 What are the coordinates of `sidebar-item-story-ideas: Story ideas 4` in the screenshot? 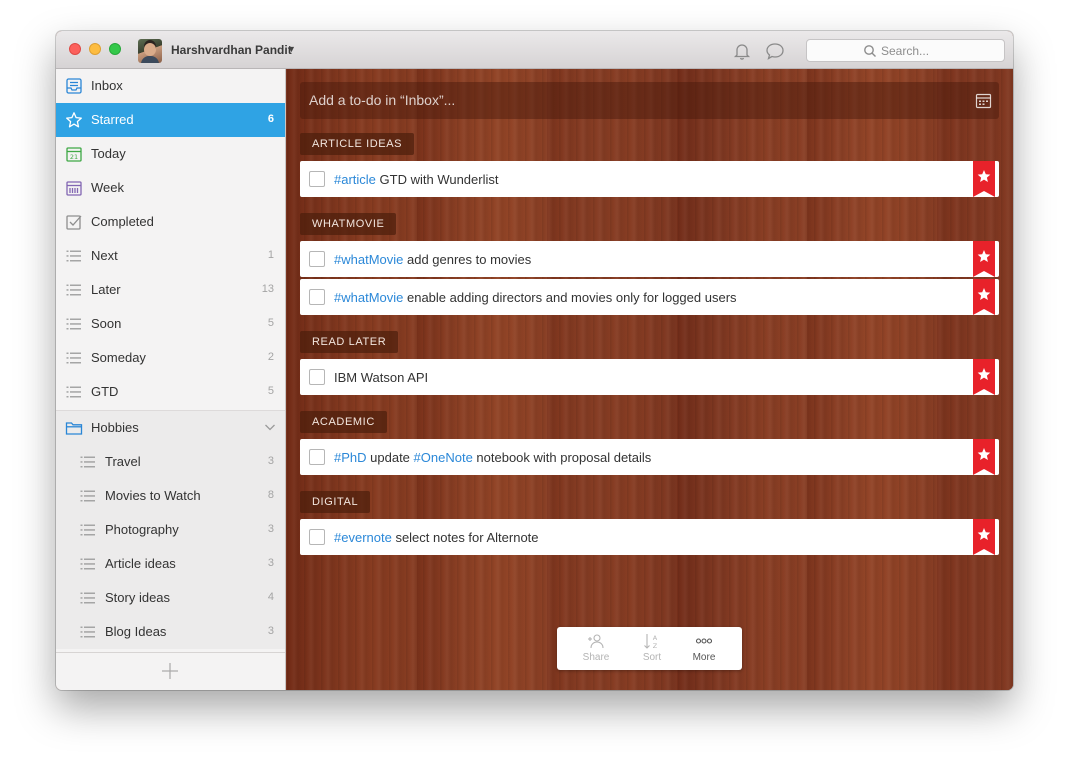 It's located at (170, 598).